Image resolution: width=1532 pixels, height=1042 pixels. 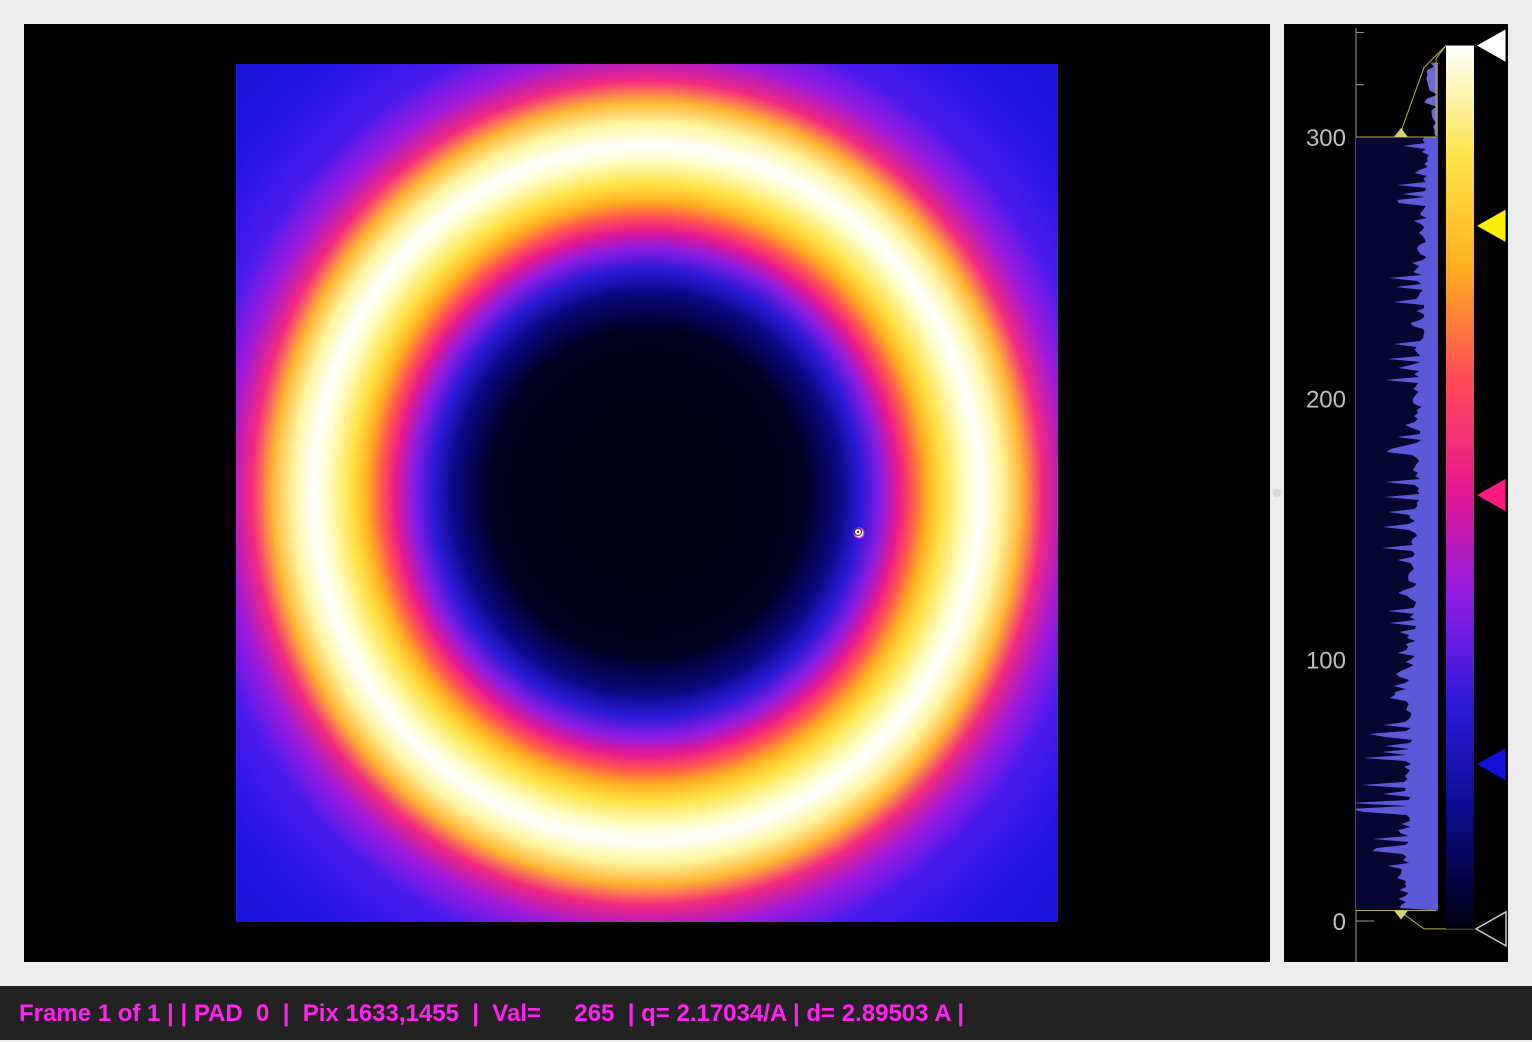 What do you see at coordinates (1406, 494) in the screenshot?
I see `colorbar-histogram: 0 100 200 300` at bounding box center [1406, 494].